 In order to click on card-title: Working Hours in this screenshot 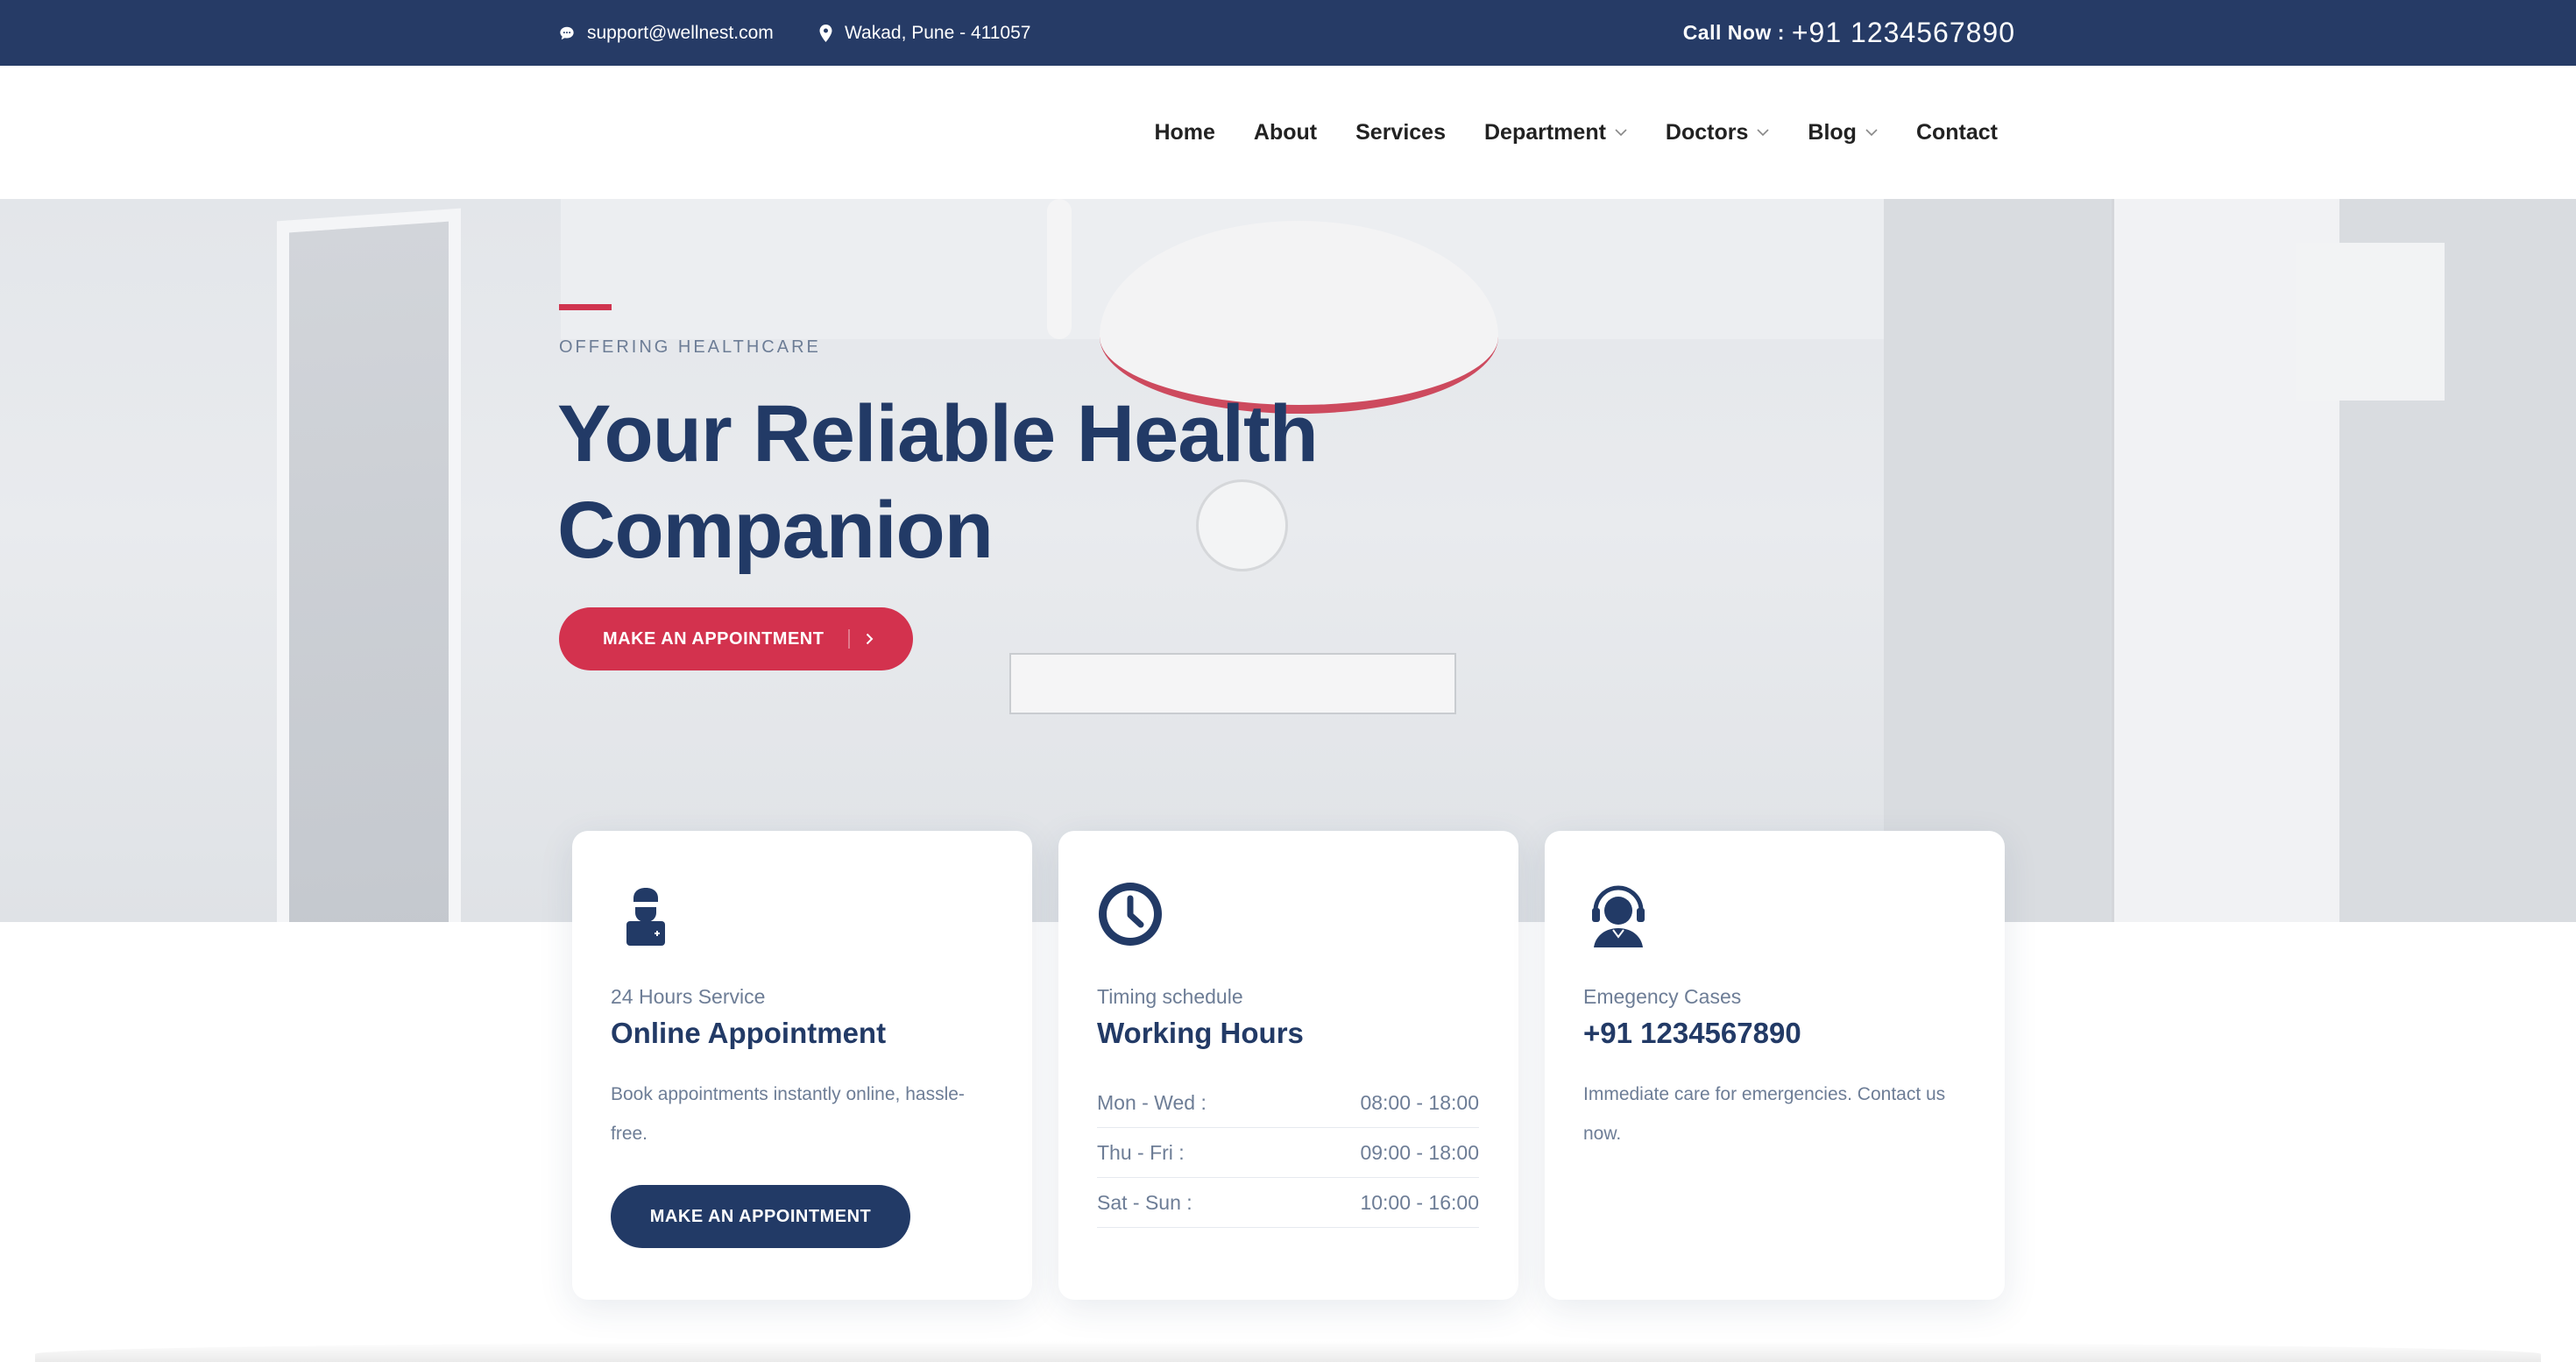, I will do `click(1200, 1033)`.